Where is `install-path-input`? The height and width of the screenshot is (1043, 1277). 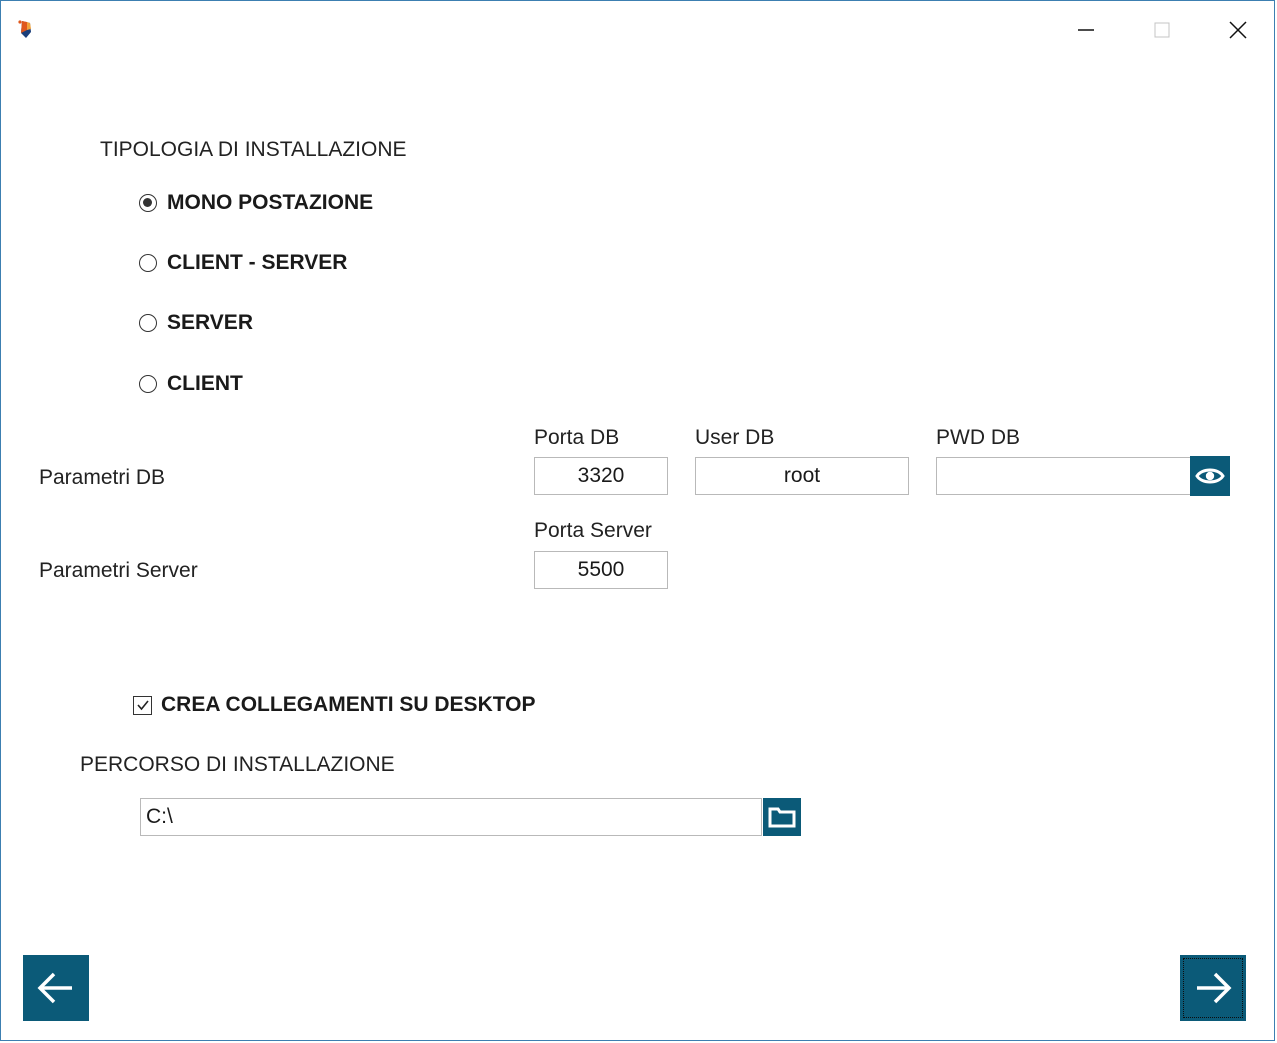 install-path-input is located at coordinates (451, 817).